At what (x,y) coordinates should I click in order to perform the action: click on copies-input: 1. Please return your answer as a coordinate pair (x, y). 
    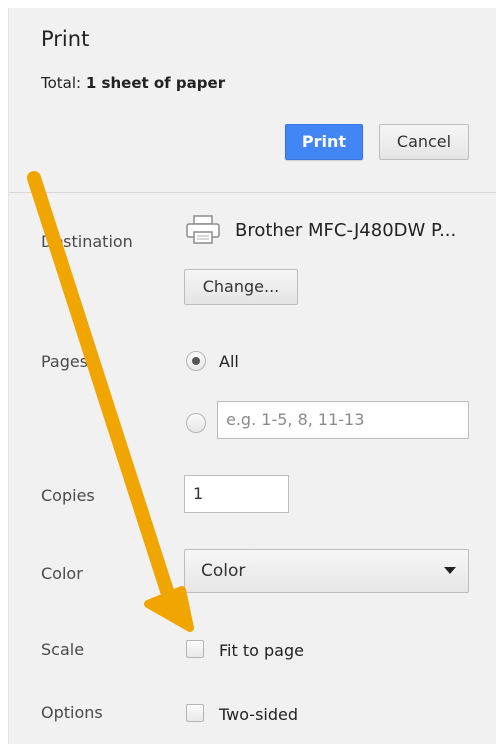
    Looking at the image, I should click on (236, 494).